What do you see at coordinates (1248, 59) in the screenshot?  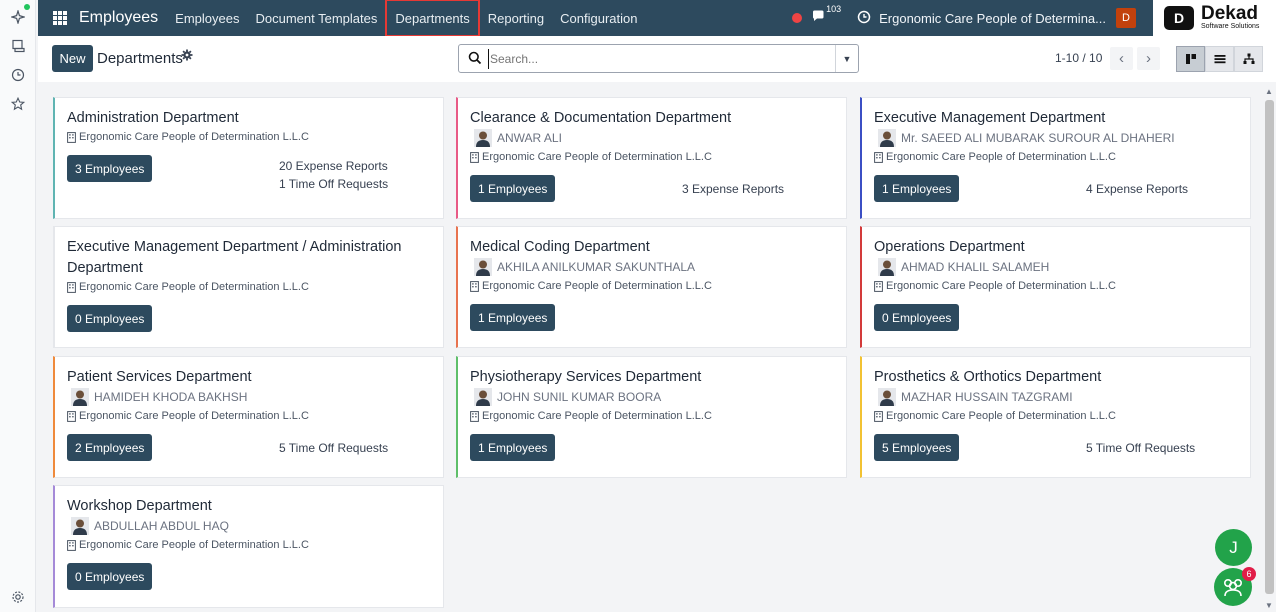 I see `hierarchy-view-icon` at bounding box center [1248, 59].